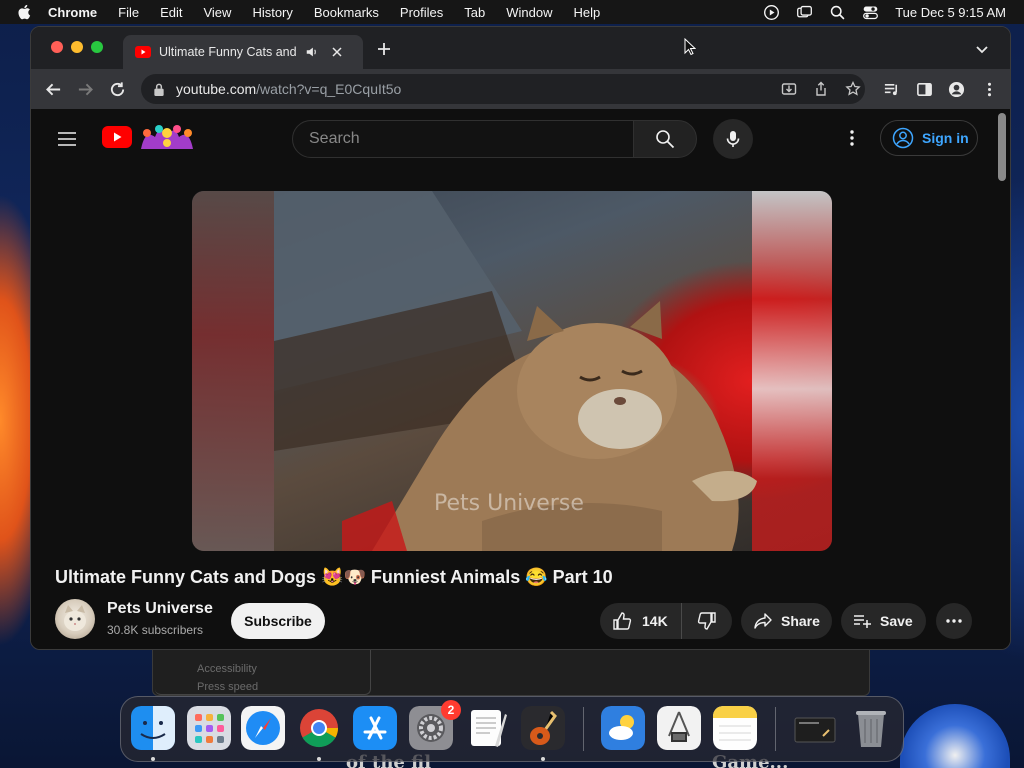 The height and width of the screenshot is (768, 1024). I want to click on tab-search-chevron-icon, so click(982, 49).